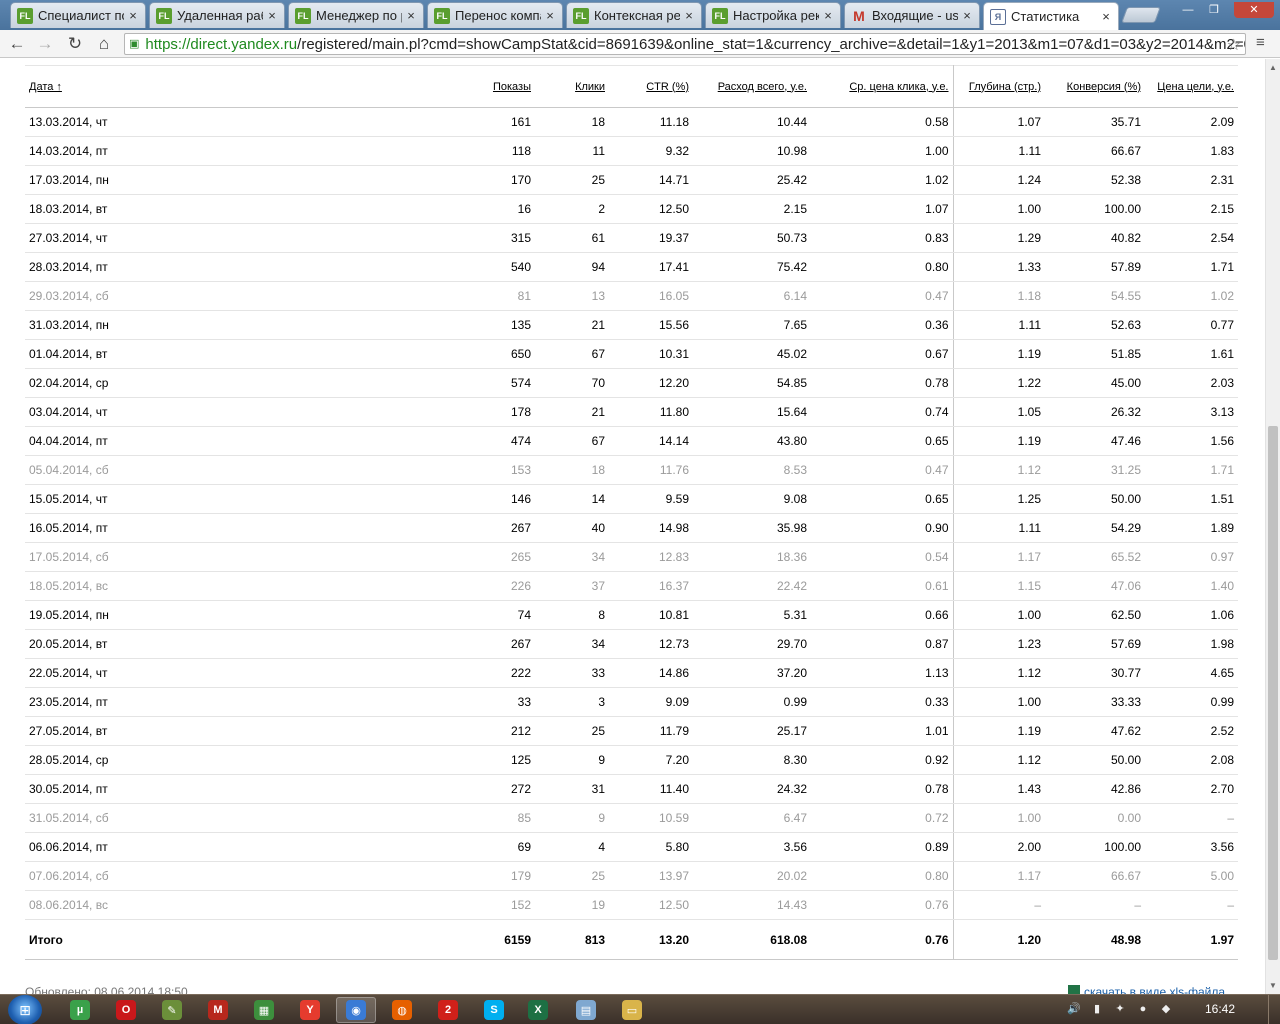 Image resolution: width=1280 pixels, height=1024 pixels. What do you see at coordinates (495, 15) in the screenshot?
I see `browser-tab: FL Перенос компа ×` at bounding box center [495, 15].